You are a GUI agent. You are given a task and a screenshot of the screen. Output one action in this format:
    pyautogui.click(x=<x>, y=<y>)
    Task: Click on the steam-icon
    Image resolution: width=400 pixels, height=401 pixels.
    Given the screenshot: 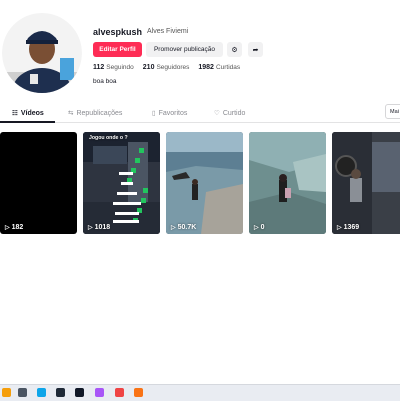 What is the action you would take?
    pyautogui.click(x=60, y=392)
    